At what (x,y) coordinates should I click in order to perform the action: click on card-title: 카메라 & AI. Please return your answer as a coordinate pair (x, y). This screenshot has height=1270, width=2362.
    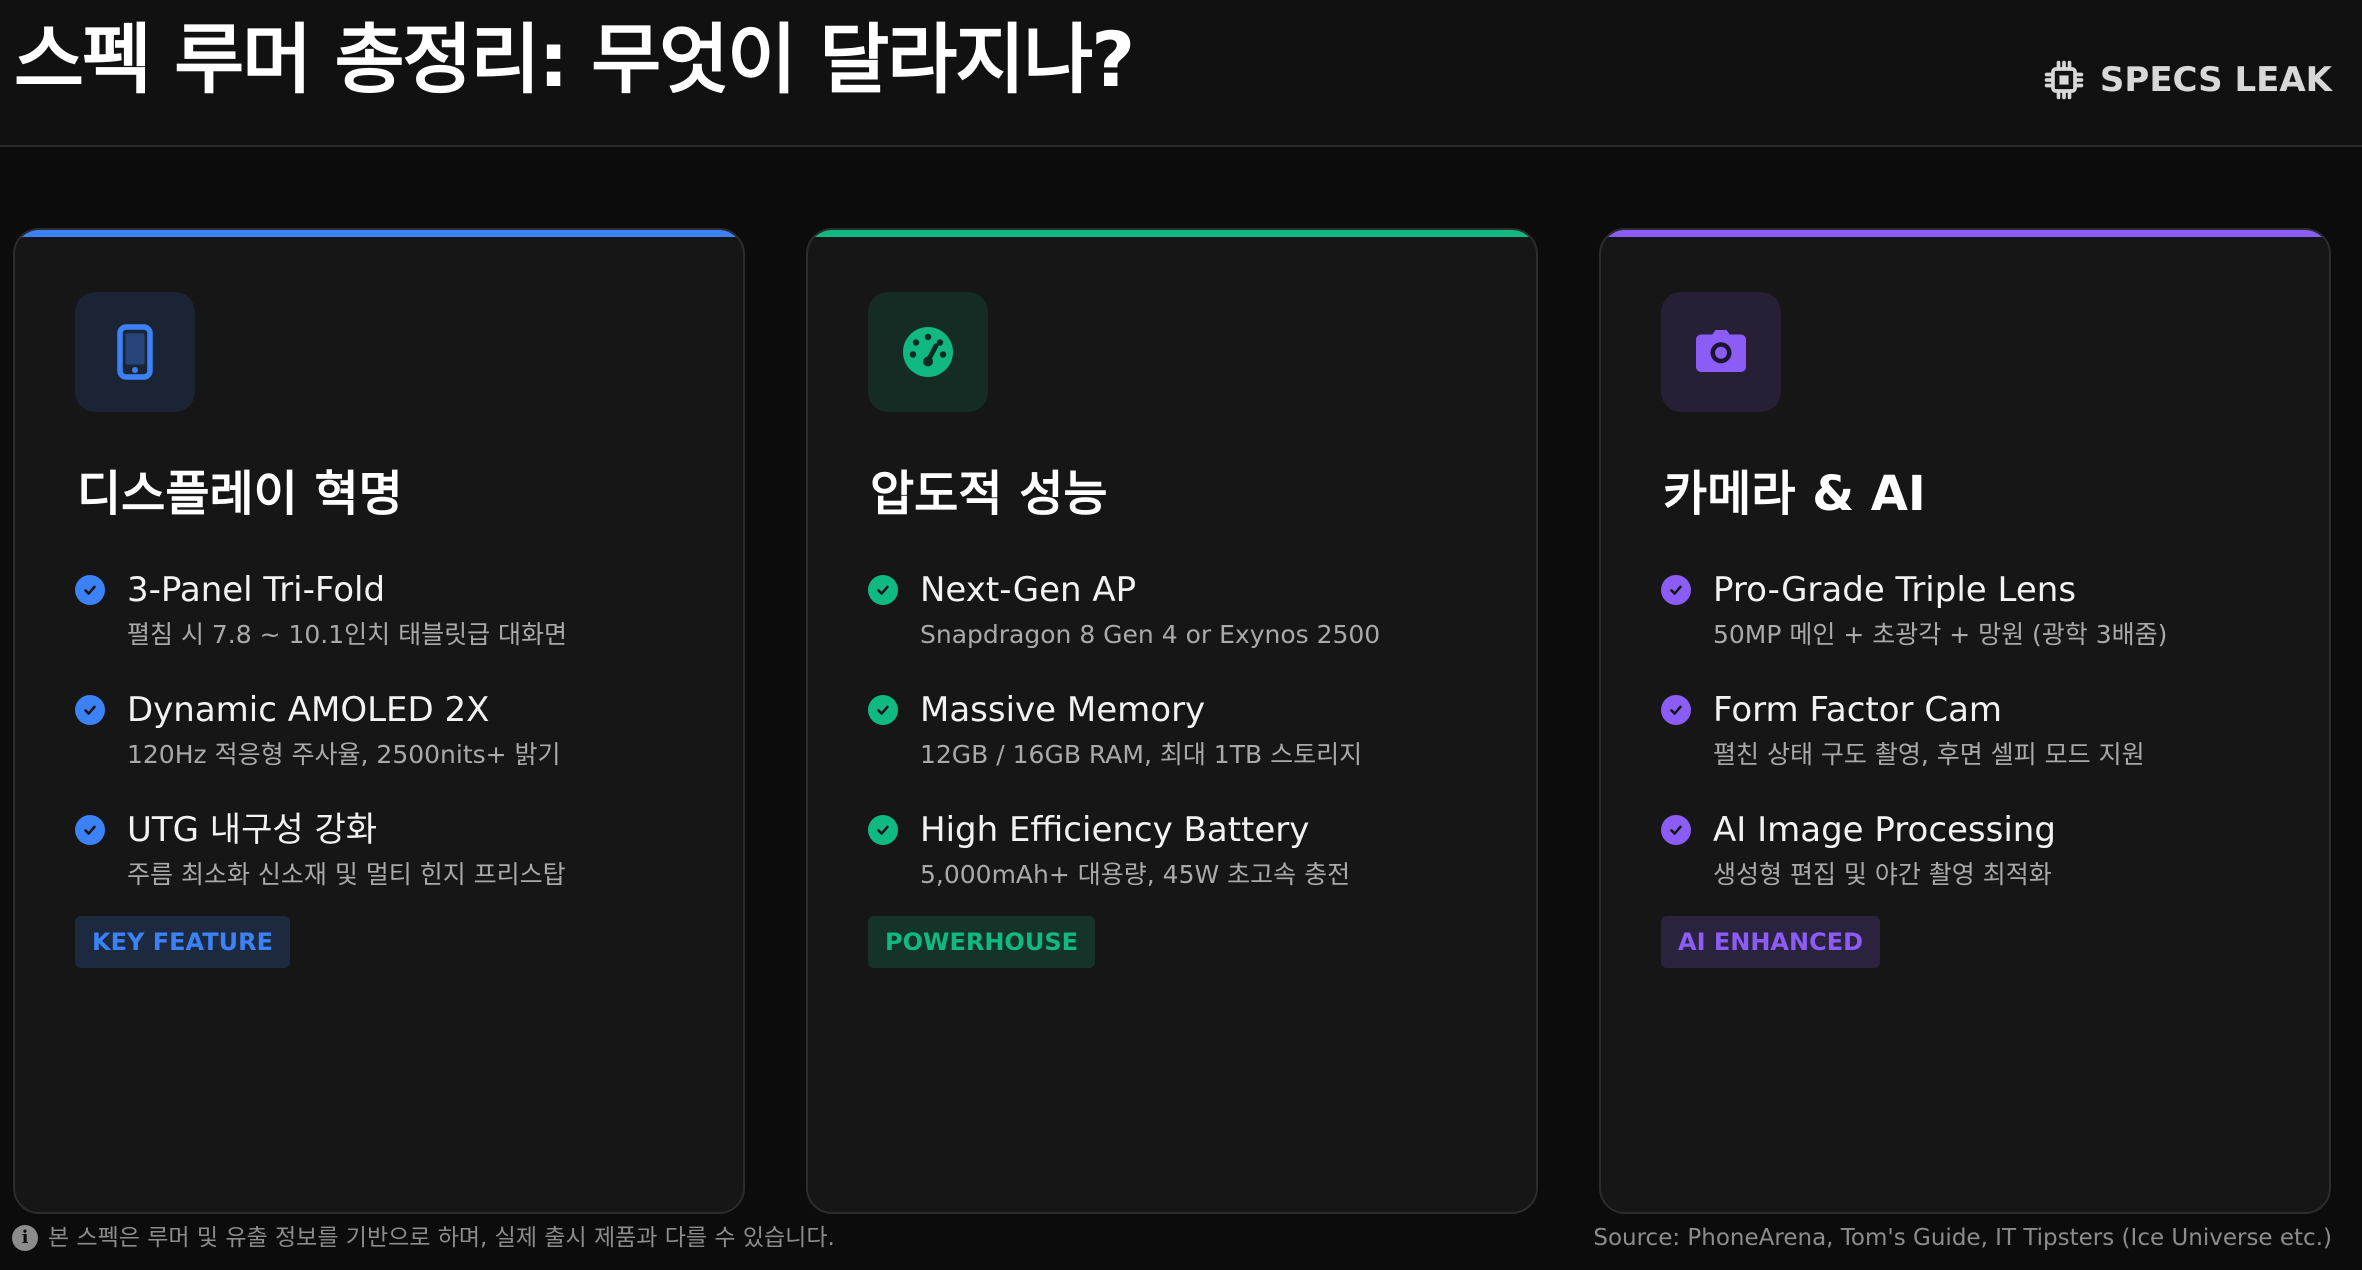
    Looking at the image, I should click on (1794, 494).